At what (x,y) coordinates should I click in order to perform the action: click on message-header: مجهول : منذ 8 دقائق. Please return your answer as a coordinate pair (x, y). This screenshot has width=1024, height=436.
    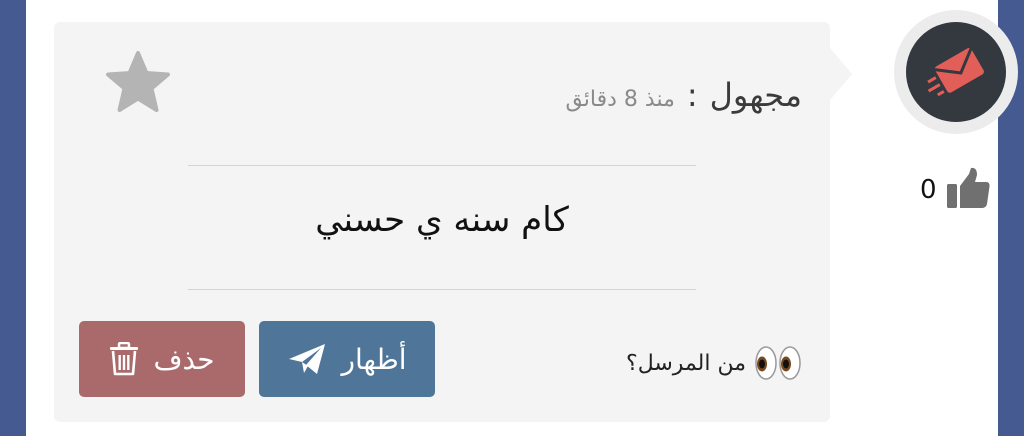
    Looking at the image, I should click on (683, 95).